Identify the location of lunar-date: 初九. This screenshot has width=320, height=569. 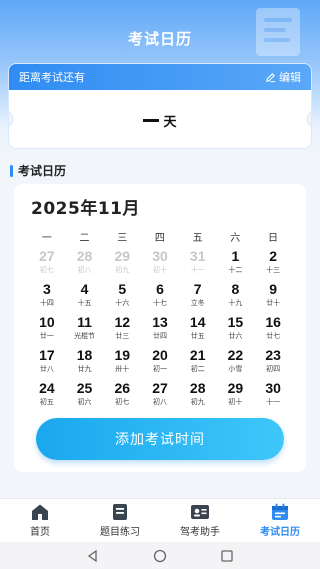
(197, 402).